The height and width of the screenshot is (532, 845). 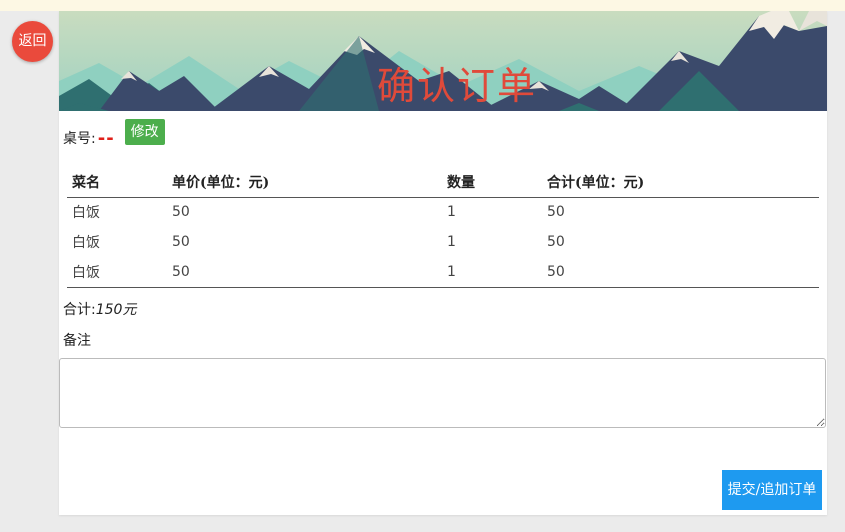 I want to click on column-header-dish: 菜名, so click(x=117, y=182).